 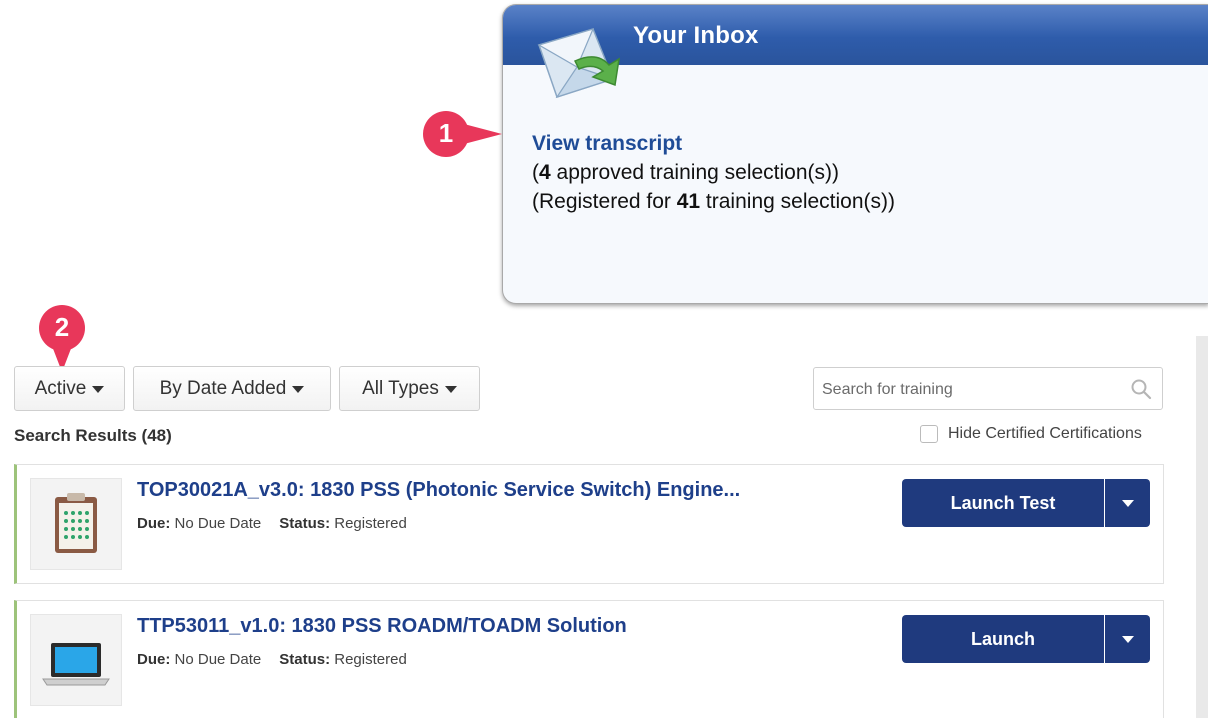 I want to click on scrollbar-track, so click(x=1202, y=527).